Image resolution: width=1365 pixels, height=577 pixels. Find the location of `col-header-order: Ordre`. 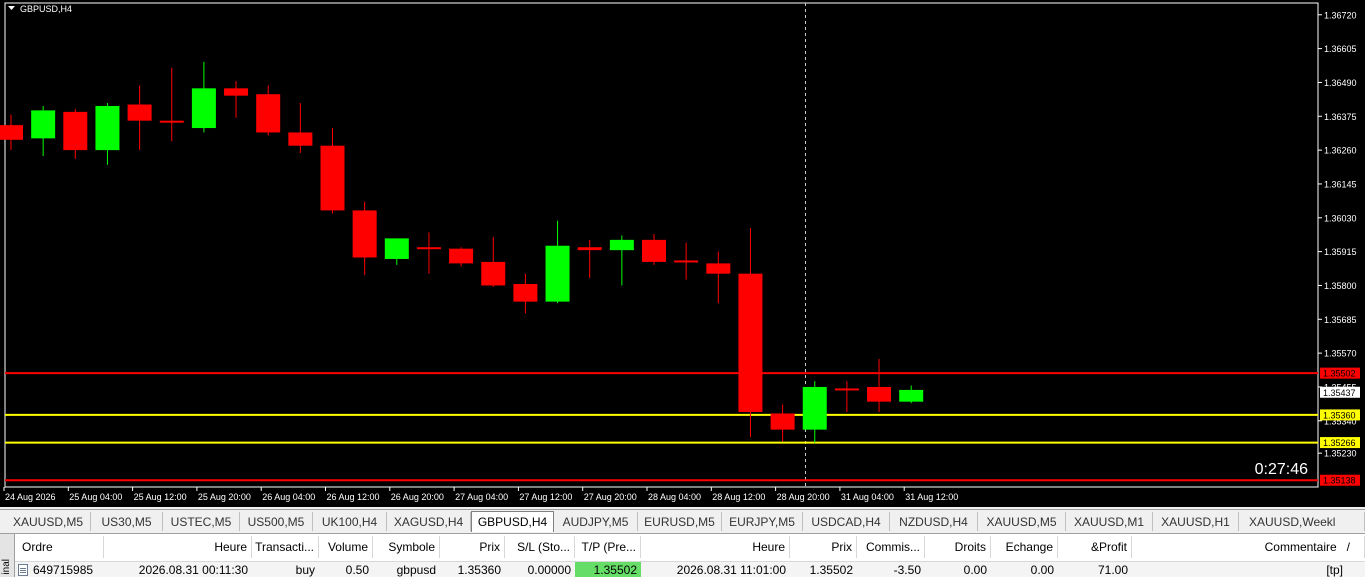

col-header-order: Ordre is located at coordinates (59, 547).